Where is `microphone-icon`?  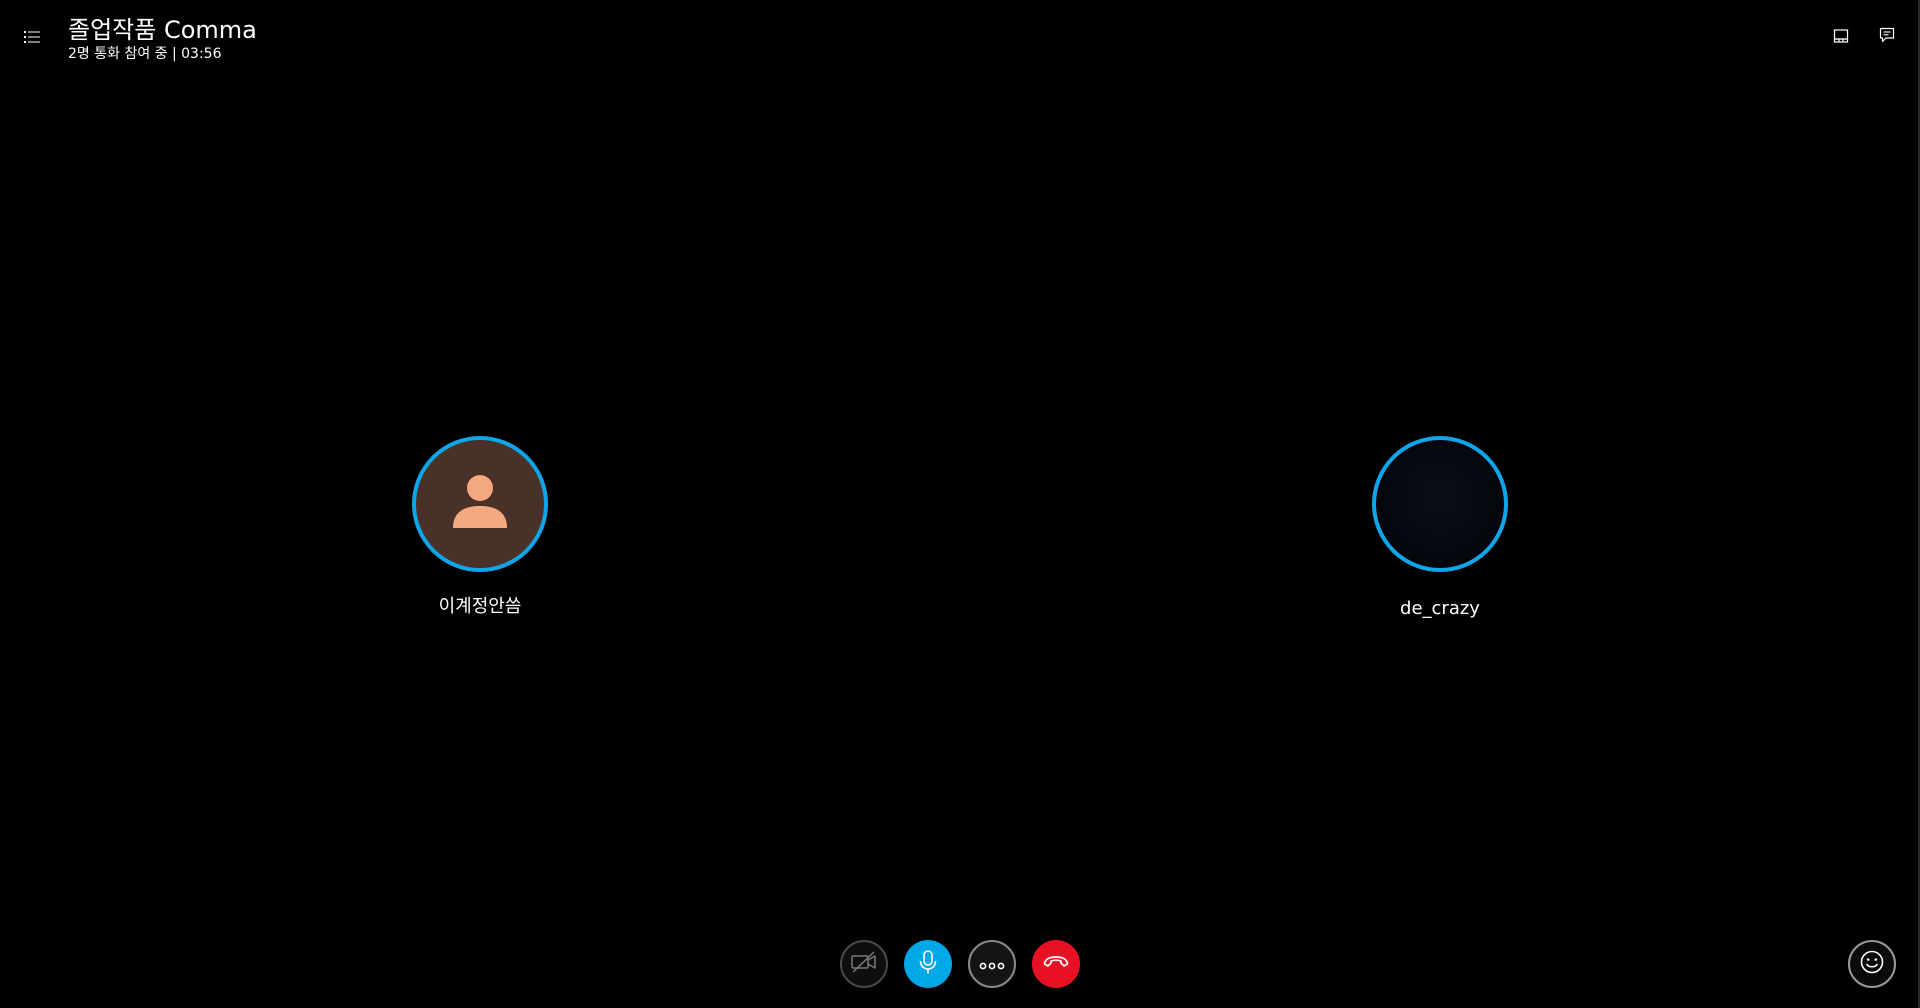
microphone-icon is located at coordinates (928, 964).